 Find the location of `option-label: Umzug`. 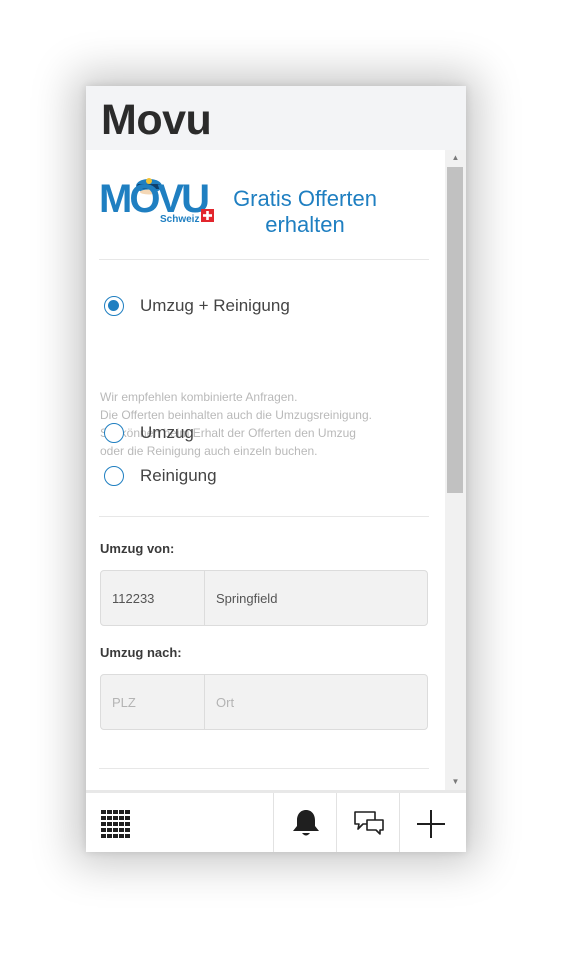

option-label: Umzug is located at coordinates (167, 432).